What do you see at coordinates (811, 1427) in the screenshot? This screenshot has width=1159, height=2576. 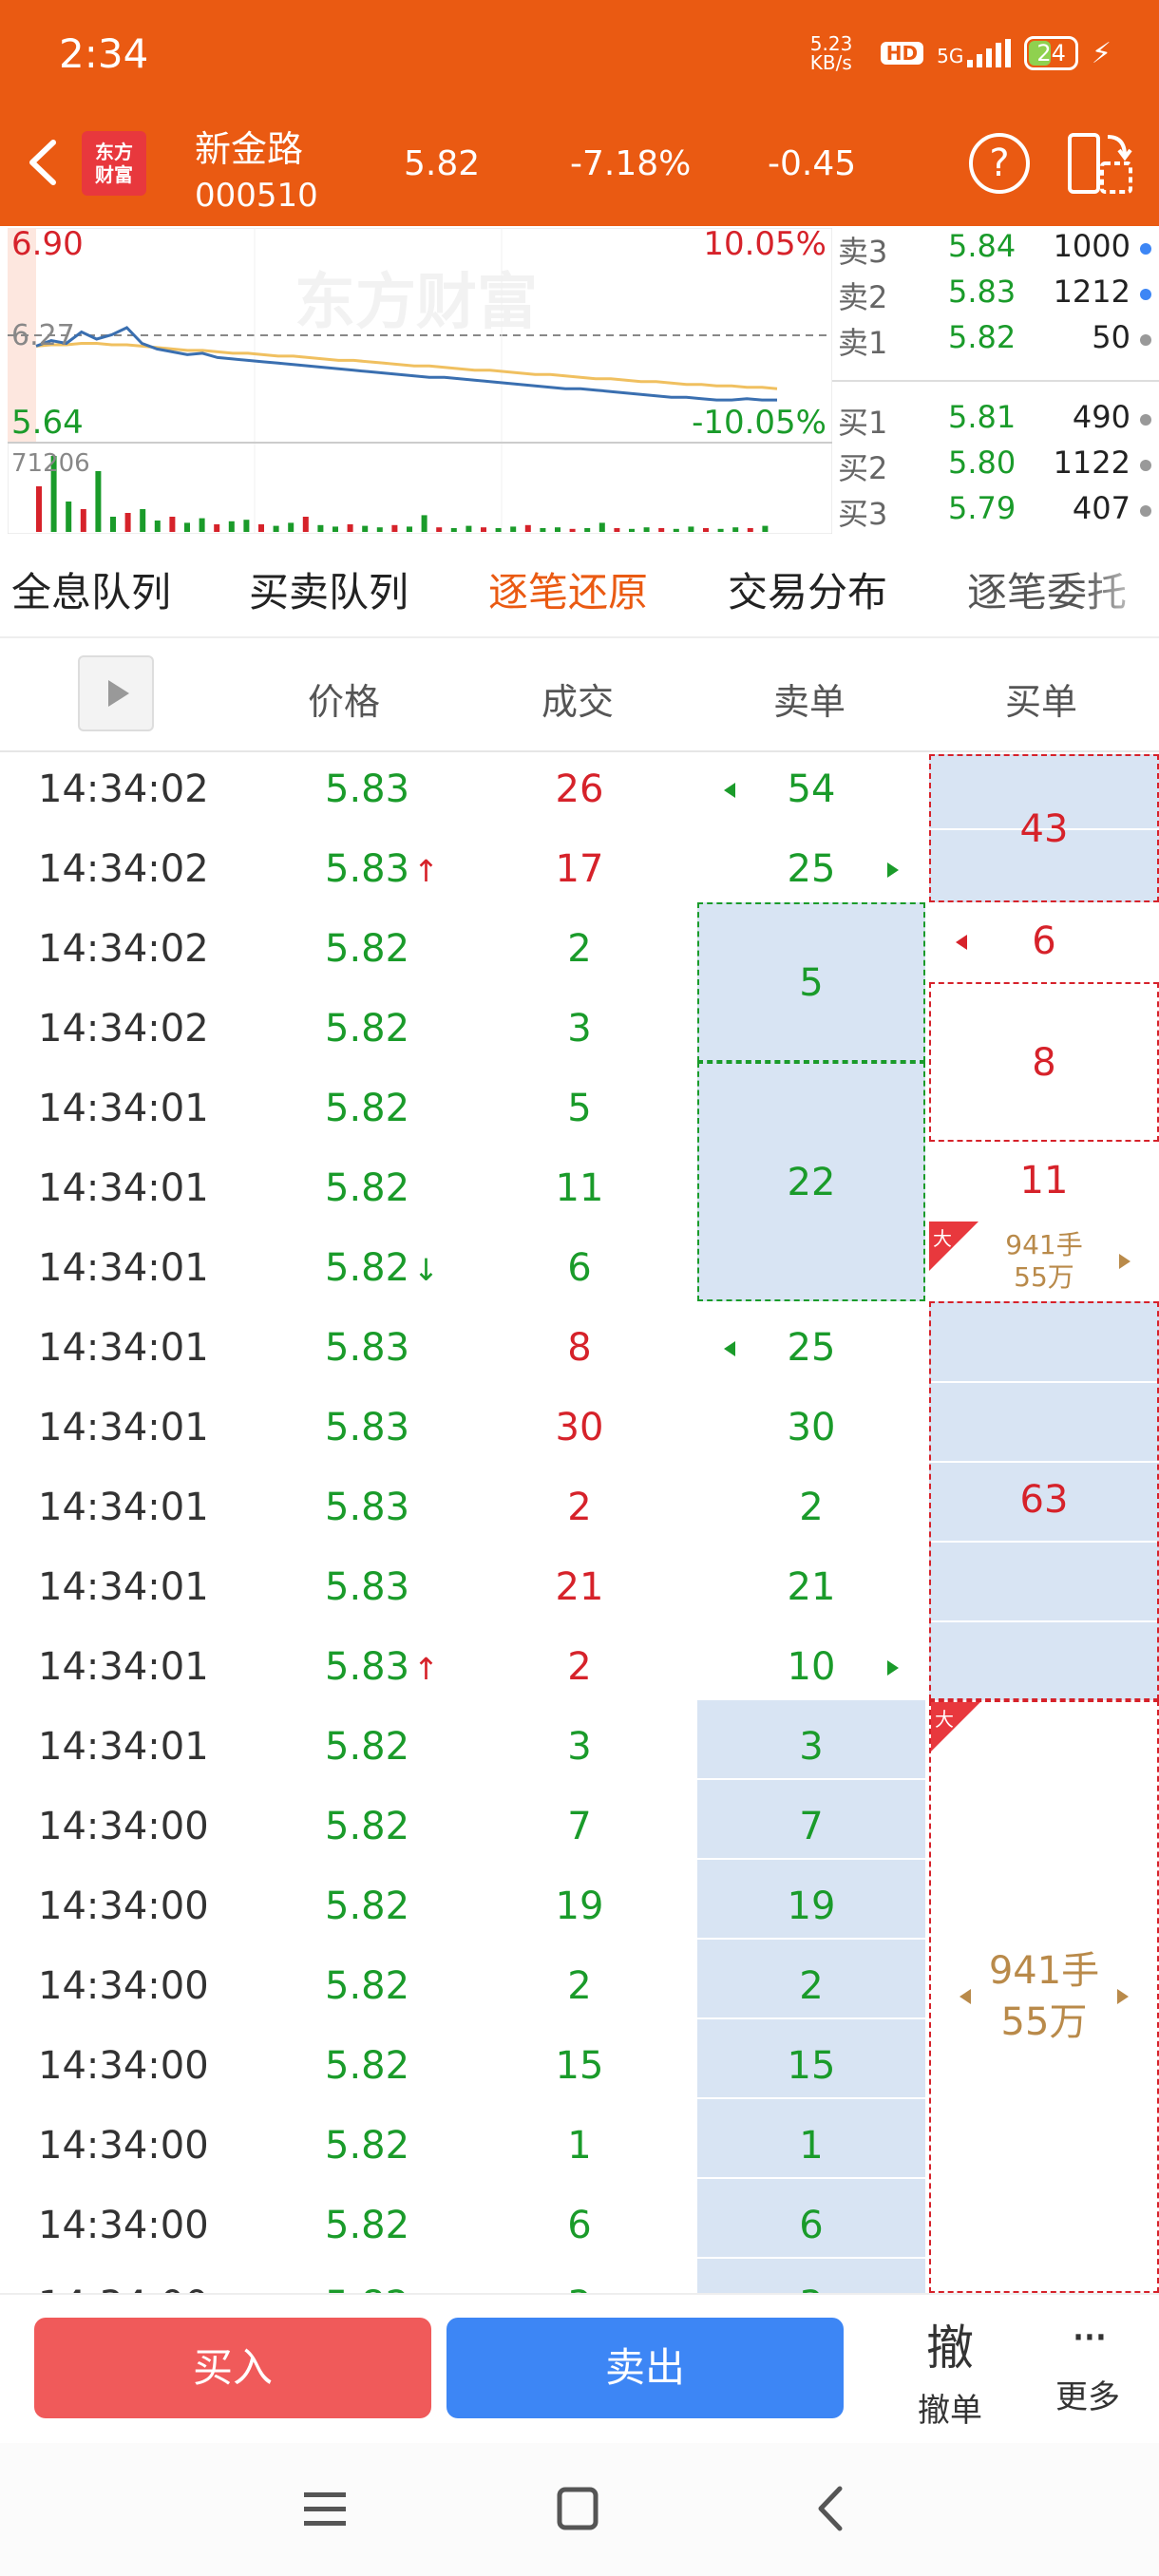 I see `tick-sell-volume: 30` at bounding box center [811, 1427].